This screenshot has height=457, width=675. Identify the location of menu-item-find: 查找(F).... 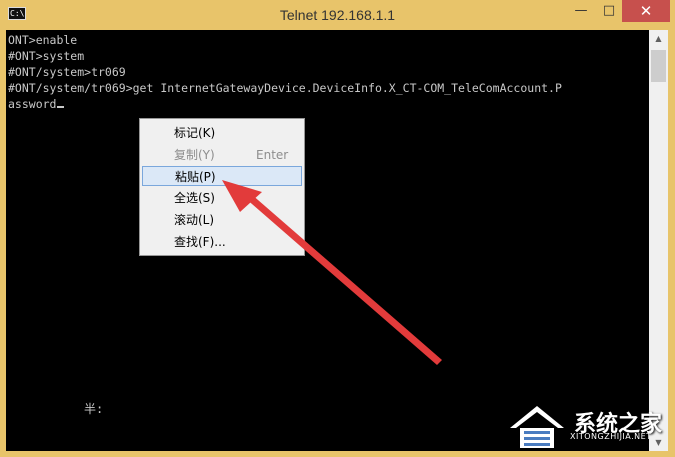
(222, 242).